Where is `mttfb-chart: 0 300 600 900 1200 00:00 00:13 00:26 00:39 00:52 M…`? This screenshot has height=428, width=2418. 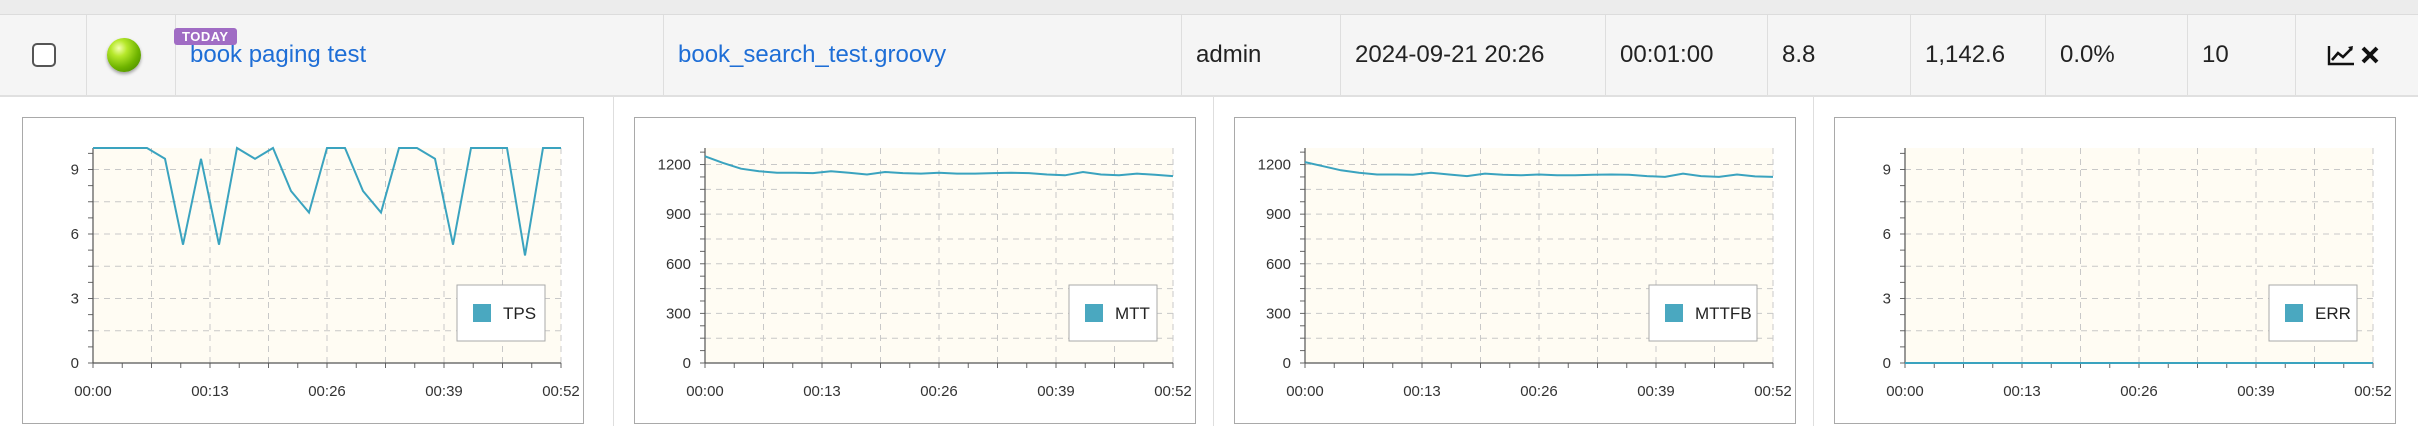 mttfb-chart: 0 300 600 900 1200 00:00 00:13 00:26 00:39 00:52 M… is located at coordinates (1525, 274).